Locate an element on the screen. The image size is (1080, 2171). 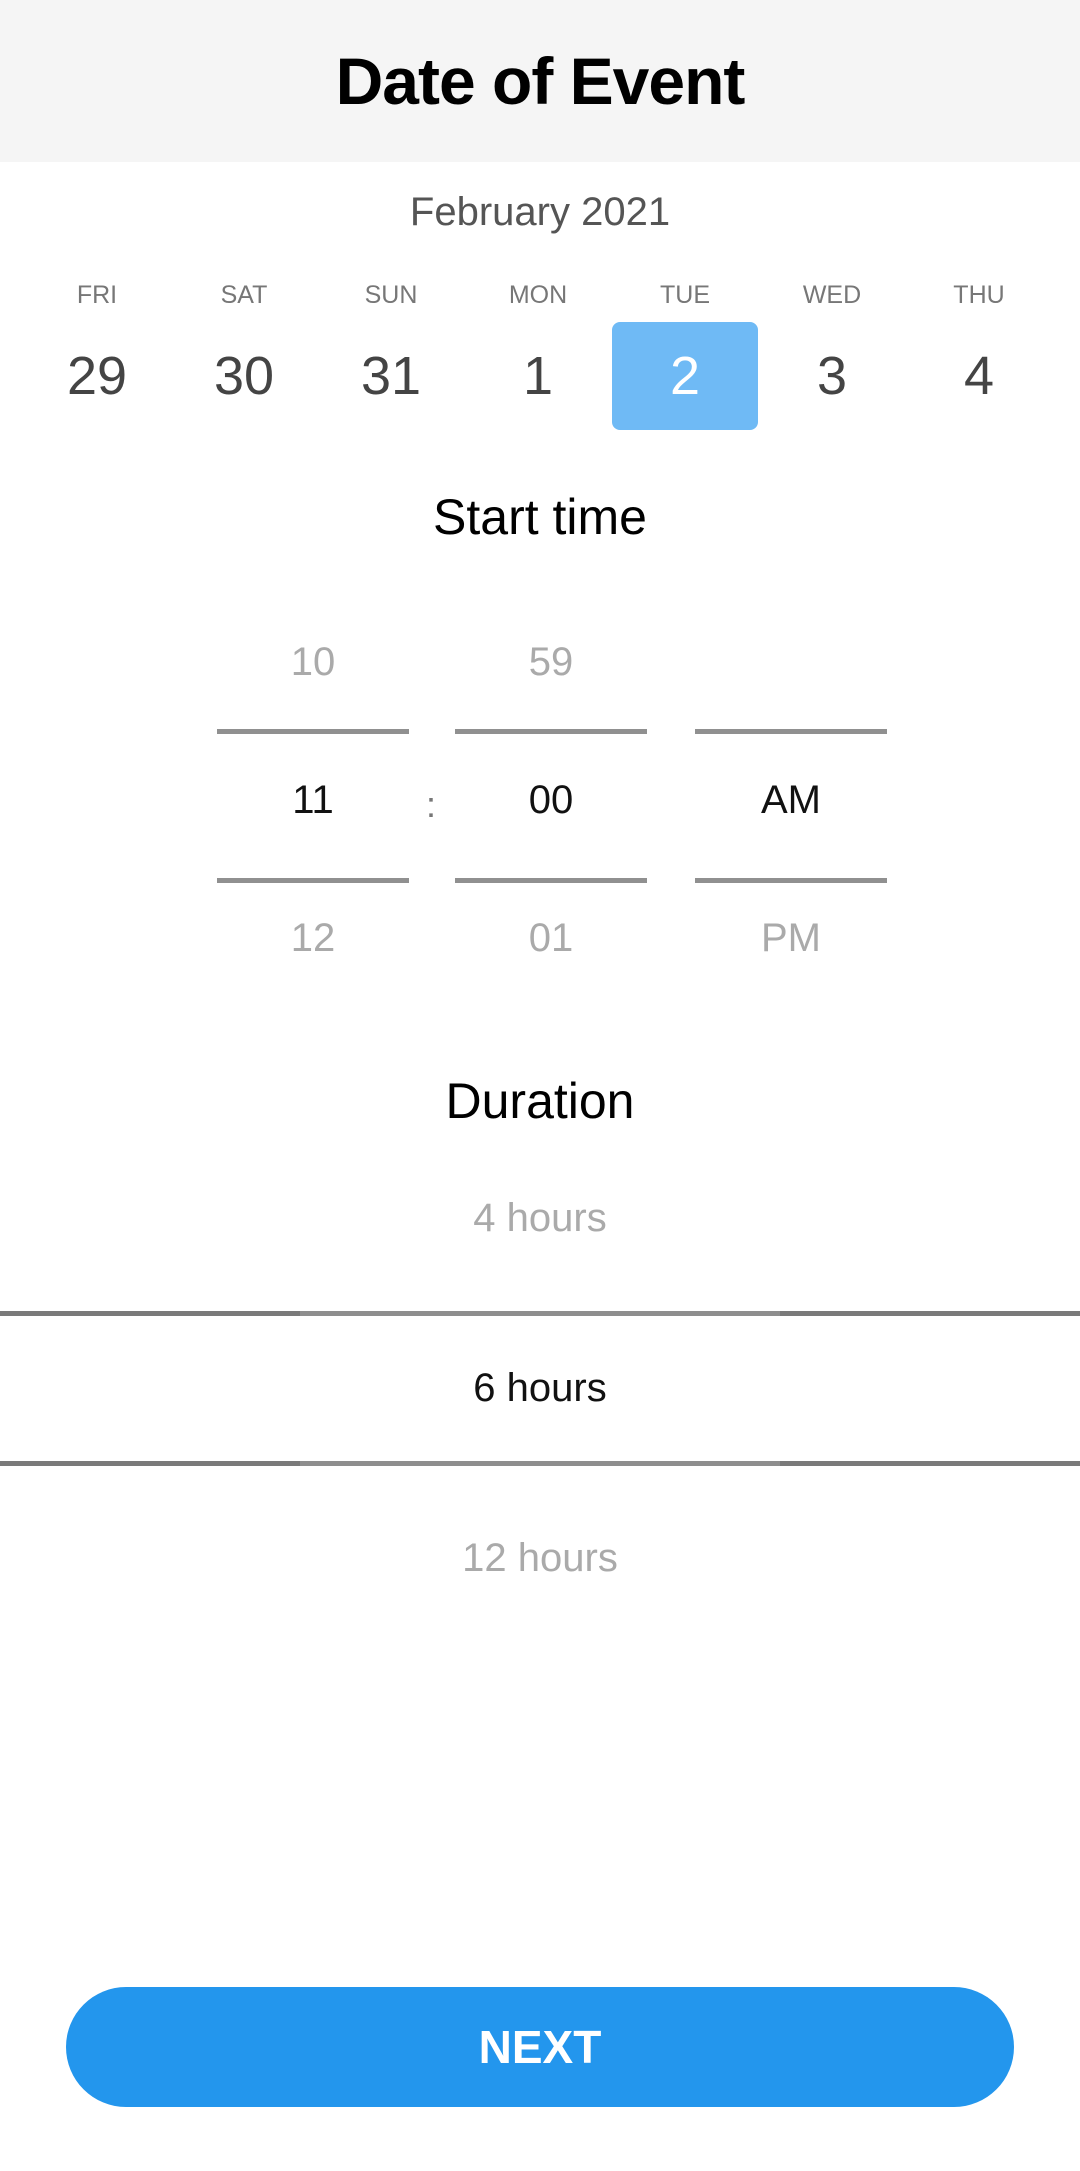
duration-divider-bottom is located at coordinates (540, 1463).